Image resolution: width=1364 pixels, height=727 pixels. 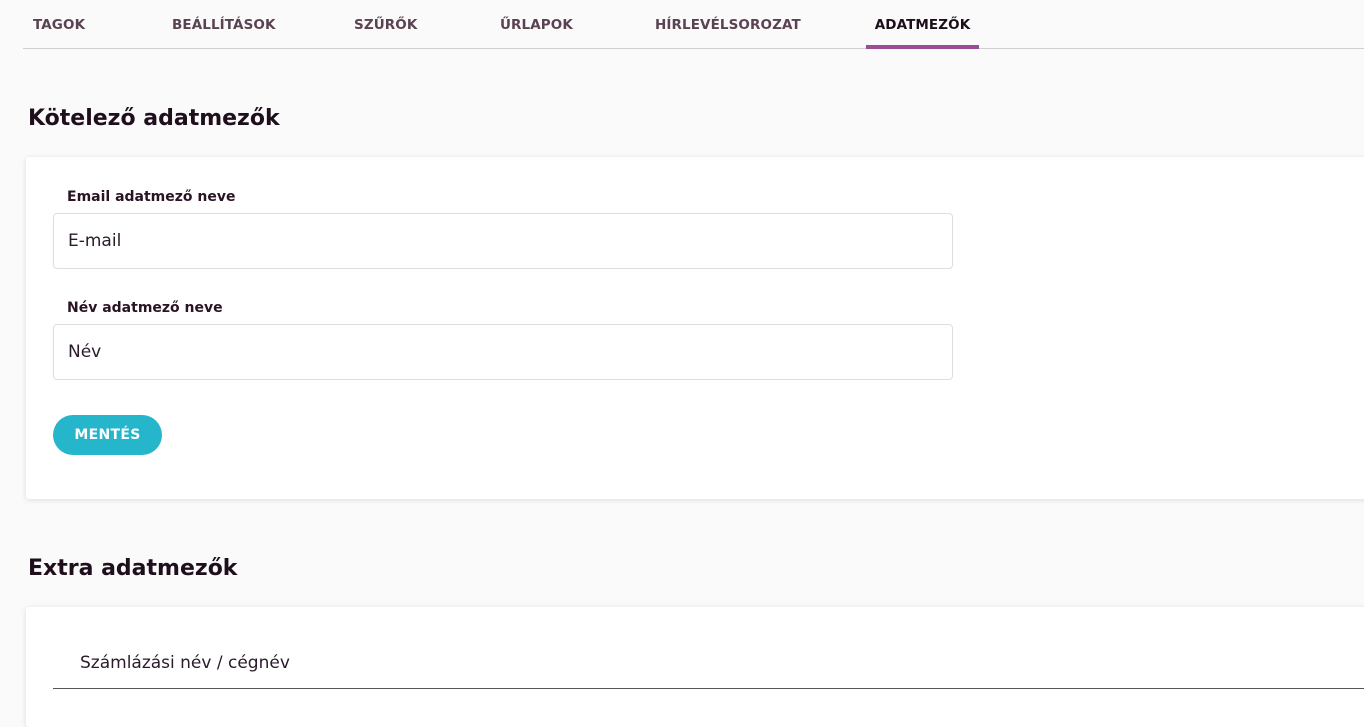 I want to click on email-field-input, so click(x=503, y=241).